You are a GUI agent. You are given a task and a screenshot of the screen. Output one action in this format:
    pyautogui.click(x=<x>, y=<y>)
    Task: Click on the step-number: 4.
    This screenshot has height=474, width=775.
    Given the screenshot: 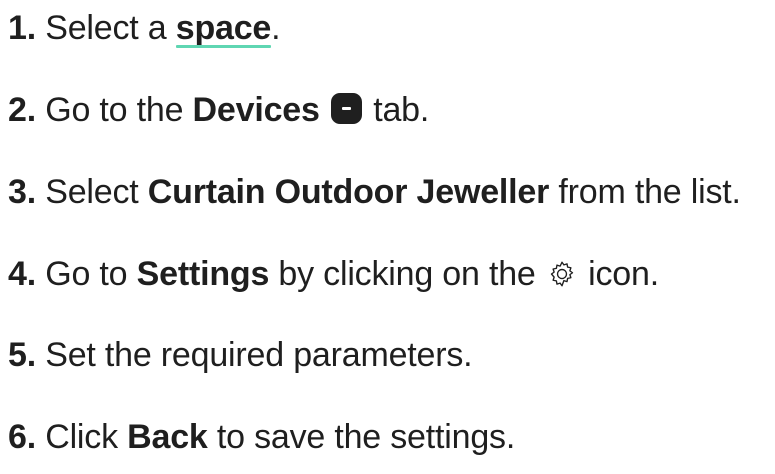 What is the action you would take?
    pyautogui.click(x=22, y=274)
    